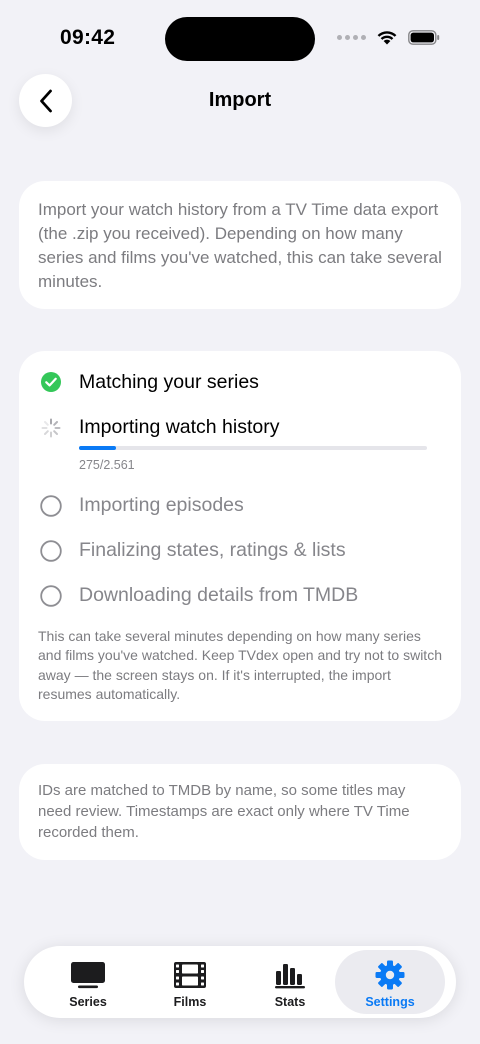 The height and width of the screenshot is (1044, 480). I want to click on step-label: Finalizing states, ratings & lists, so click(212, 550).